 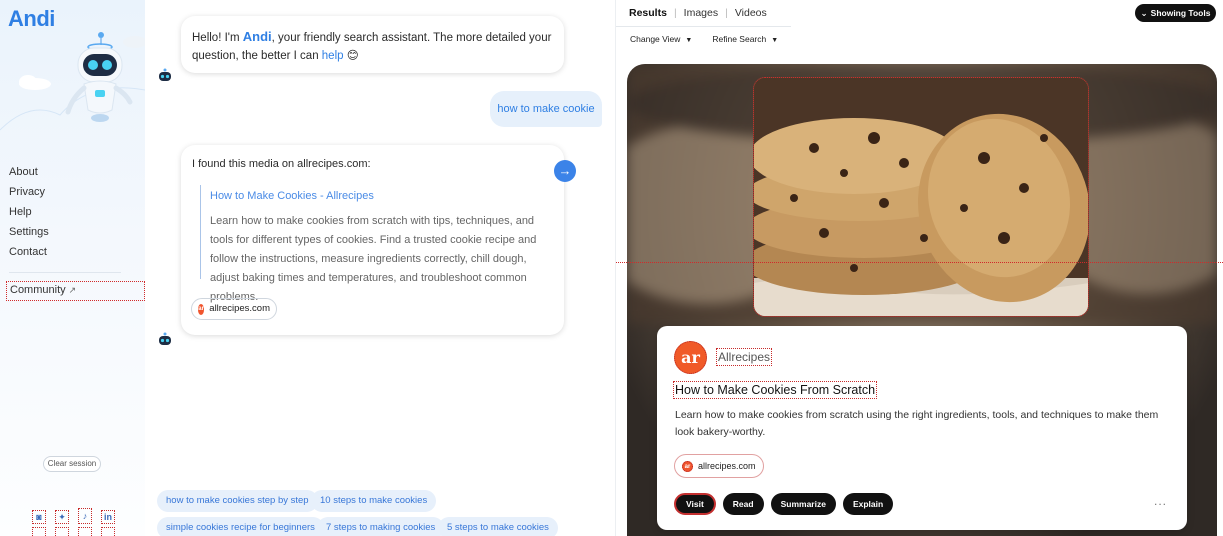 What do you see at coordinates (919, 262) in the screenshot?
I see `selection-guide-line` at bounding box center [919, 262].